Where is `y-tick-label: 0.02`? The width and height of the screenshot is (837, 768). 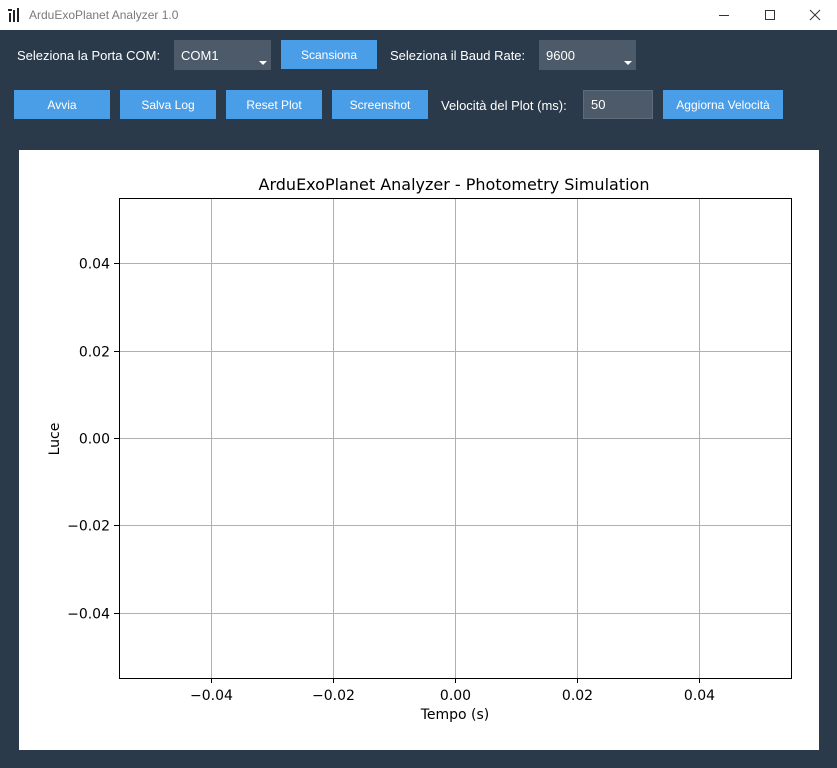 y-tick-label: 0.02 is located at coordinates (94, 353).